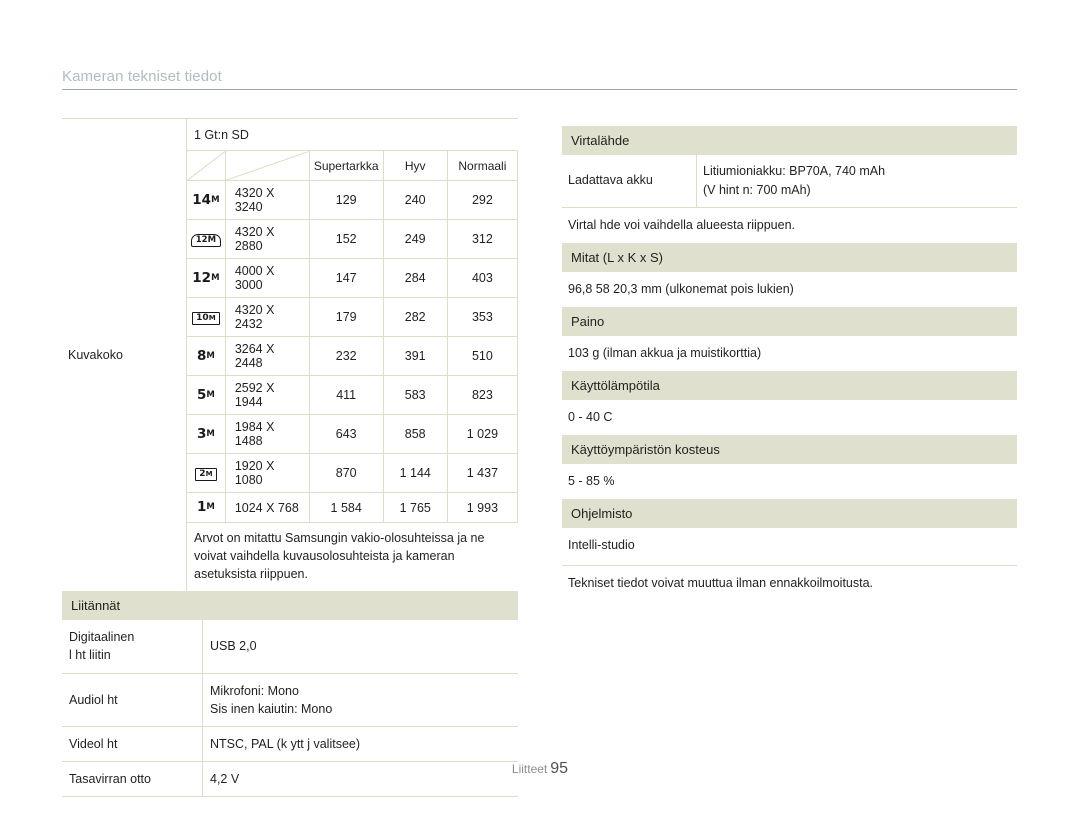 The height and width of the screenshot is (815, 1080). I want to click on temperature-value: 0 - 40 C, so click(590, 416).